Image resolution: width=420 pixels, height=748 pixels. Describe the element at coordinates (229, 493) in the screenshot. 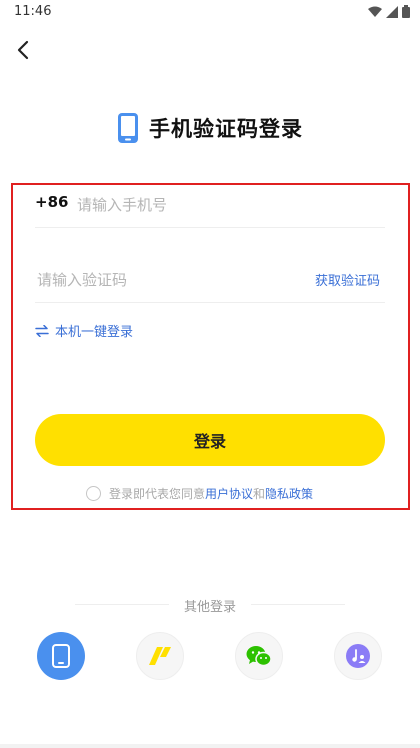

I see `user-agreement-link: 用户协议` at that location.